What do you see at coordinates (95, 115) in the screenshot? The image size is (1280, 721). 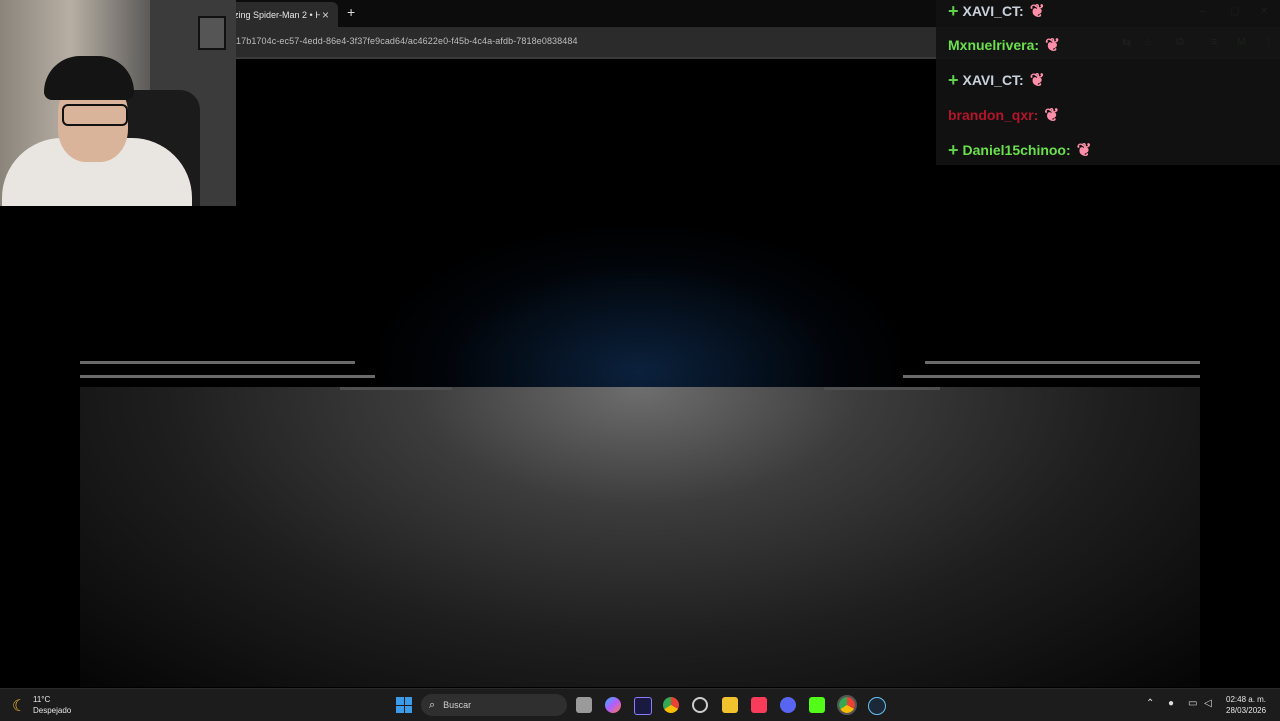 I see `webcam-person-glasses` at bounding box center [95, 115].